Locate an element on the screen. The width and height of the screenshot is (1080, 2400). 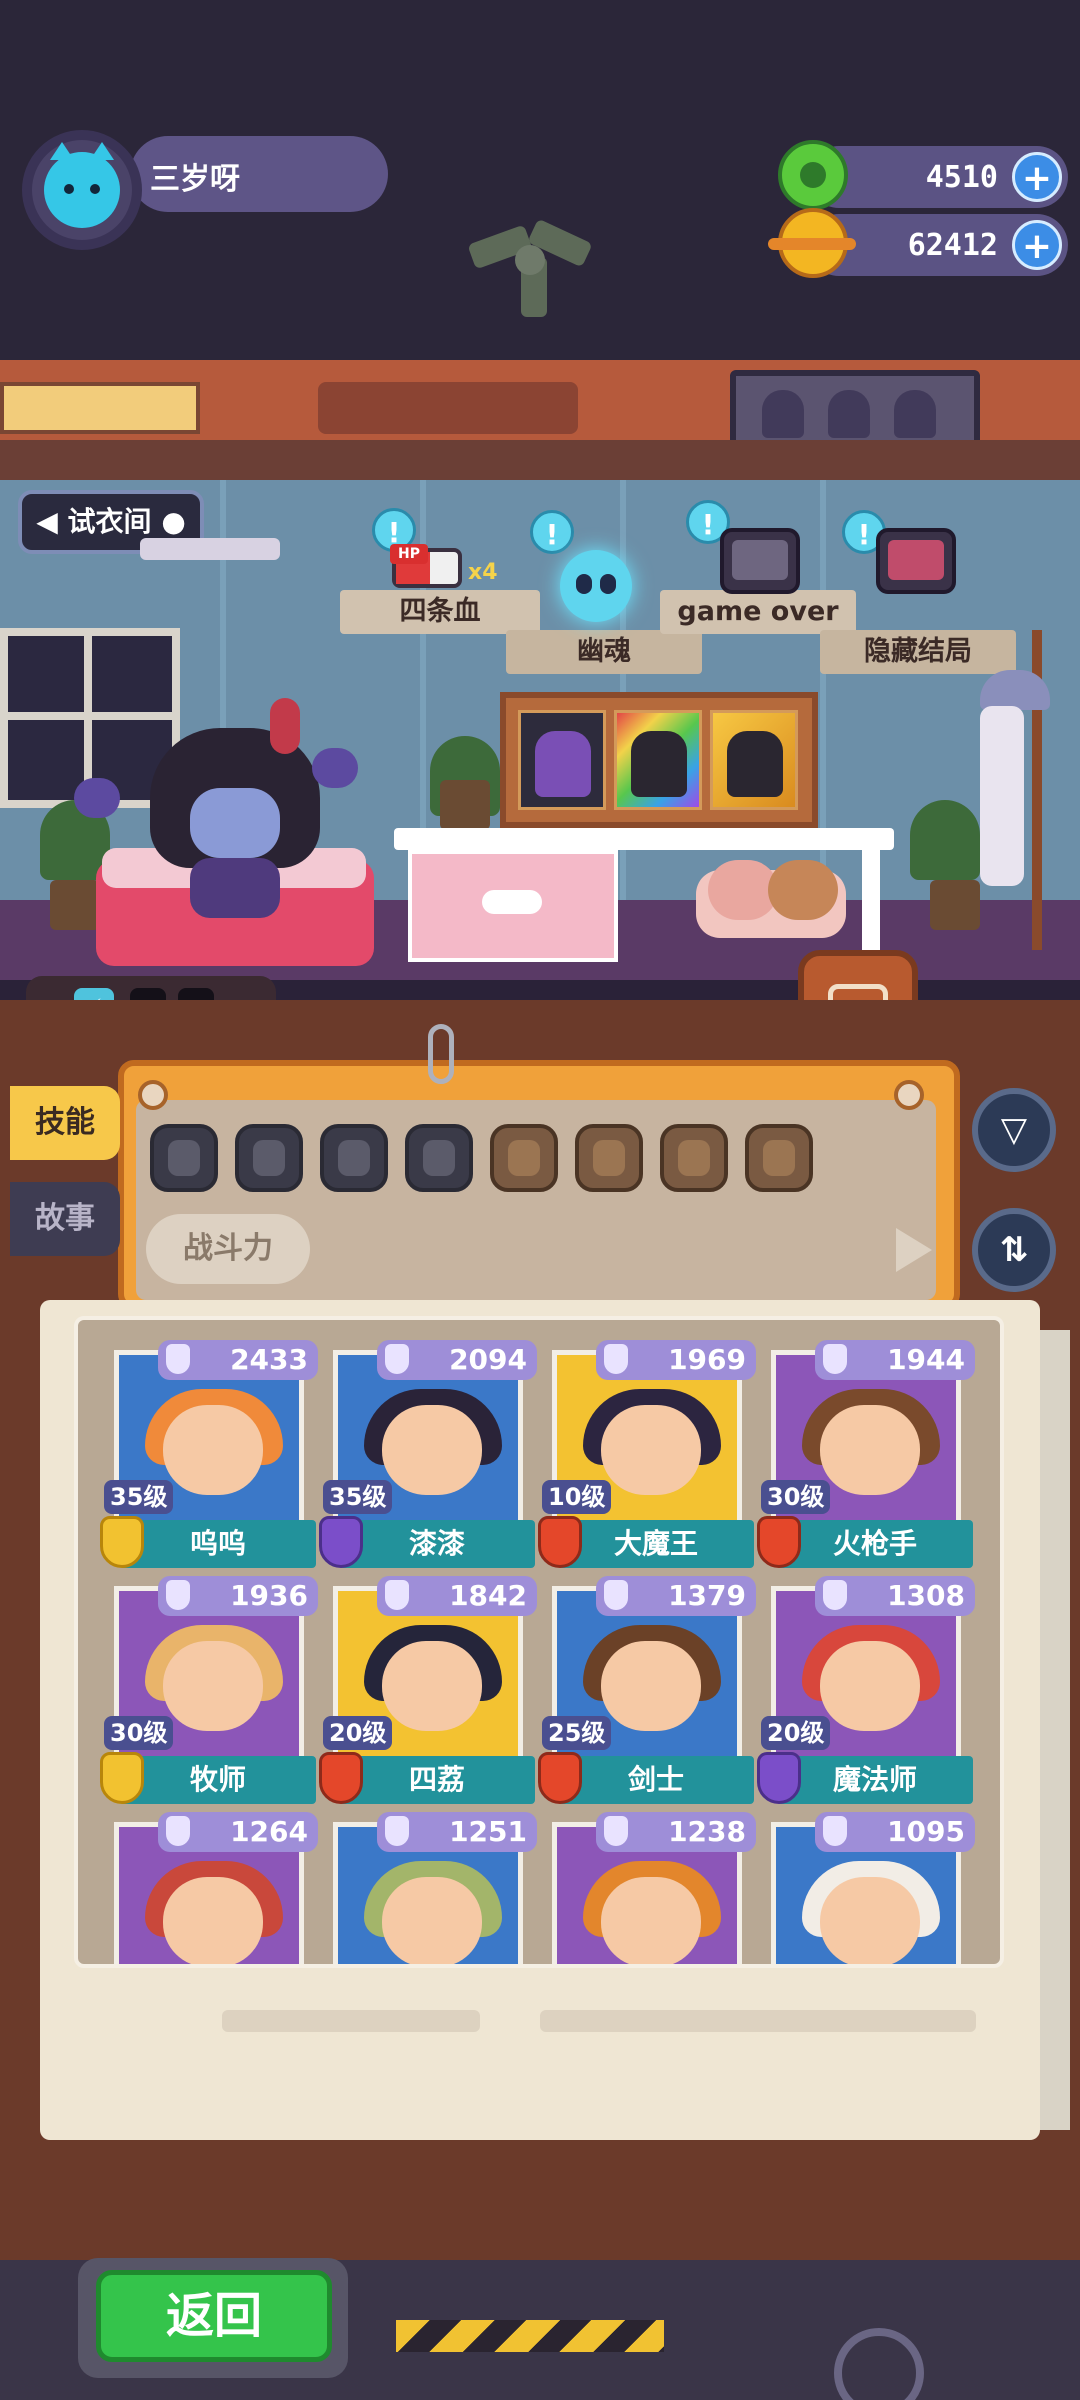
power-value: 2433 is located at coordinates (238, 1360).